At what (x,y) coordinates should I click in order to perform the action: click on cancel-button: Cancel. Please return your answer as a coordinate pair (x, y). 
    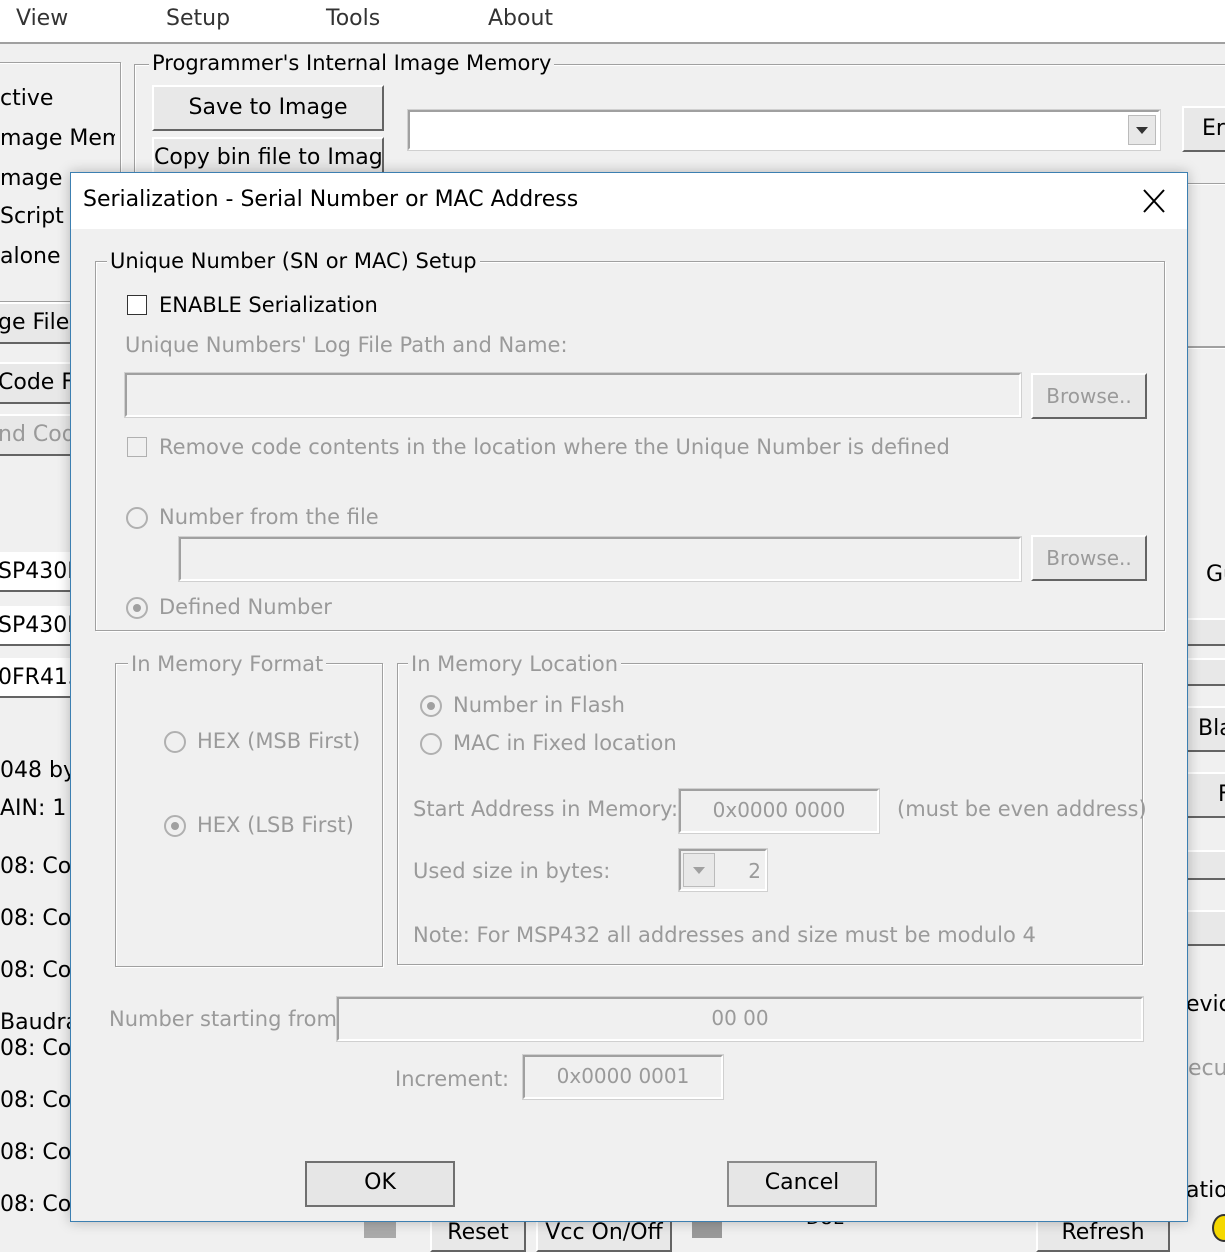
    Looking at the image, I should click on (802, 1184).